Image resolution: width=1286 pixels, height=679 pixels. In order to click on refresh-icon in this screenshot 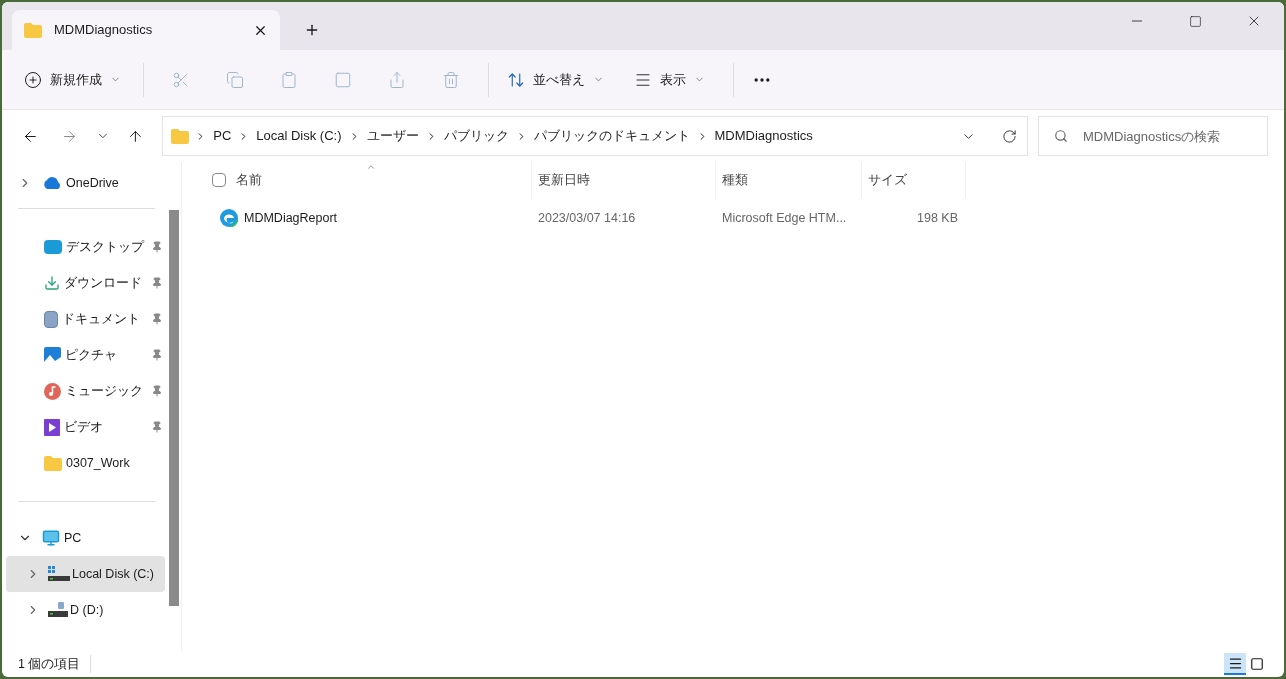, I will do `click(1009, 136)`.